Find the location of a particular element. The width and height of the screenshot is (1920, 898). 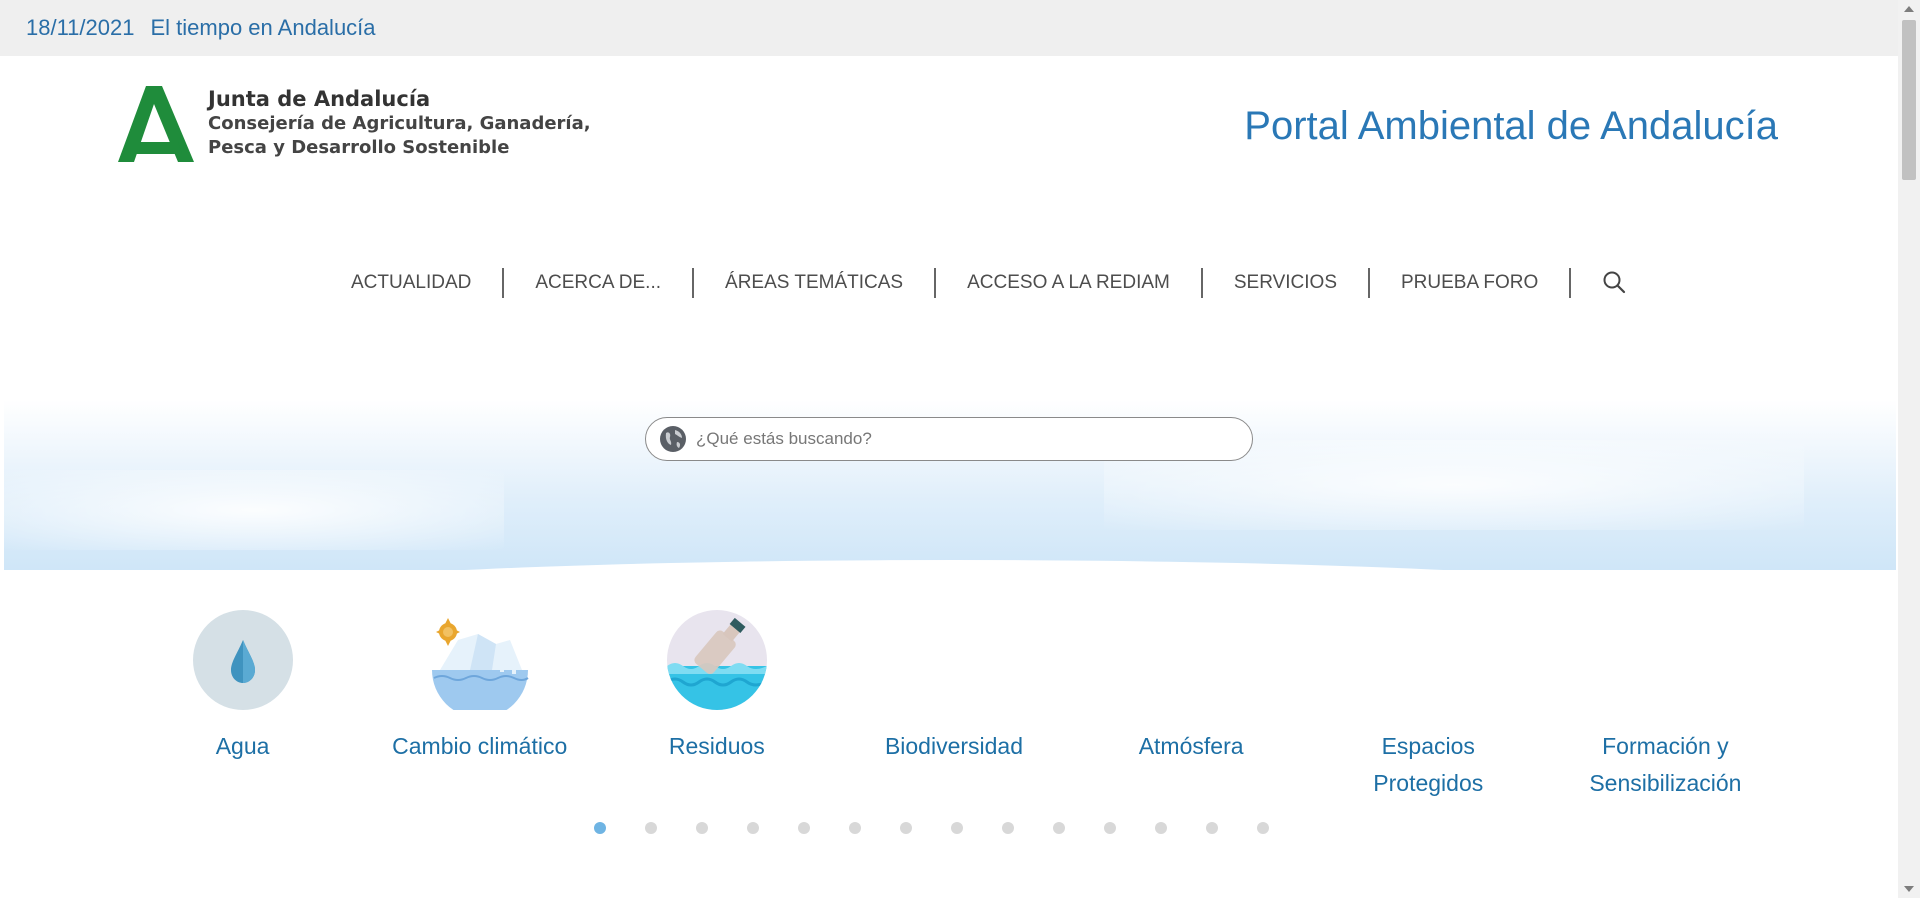

logo-title: Junta de Andalucía is located at coordinates (319, 99).